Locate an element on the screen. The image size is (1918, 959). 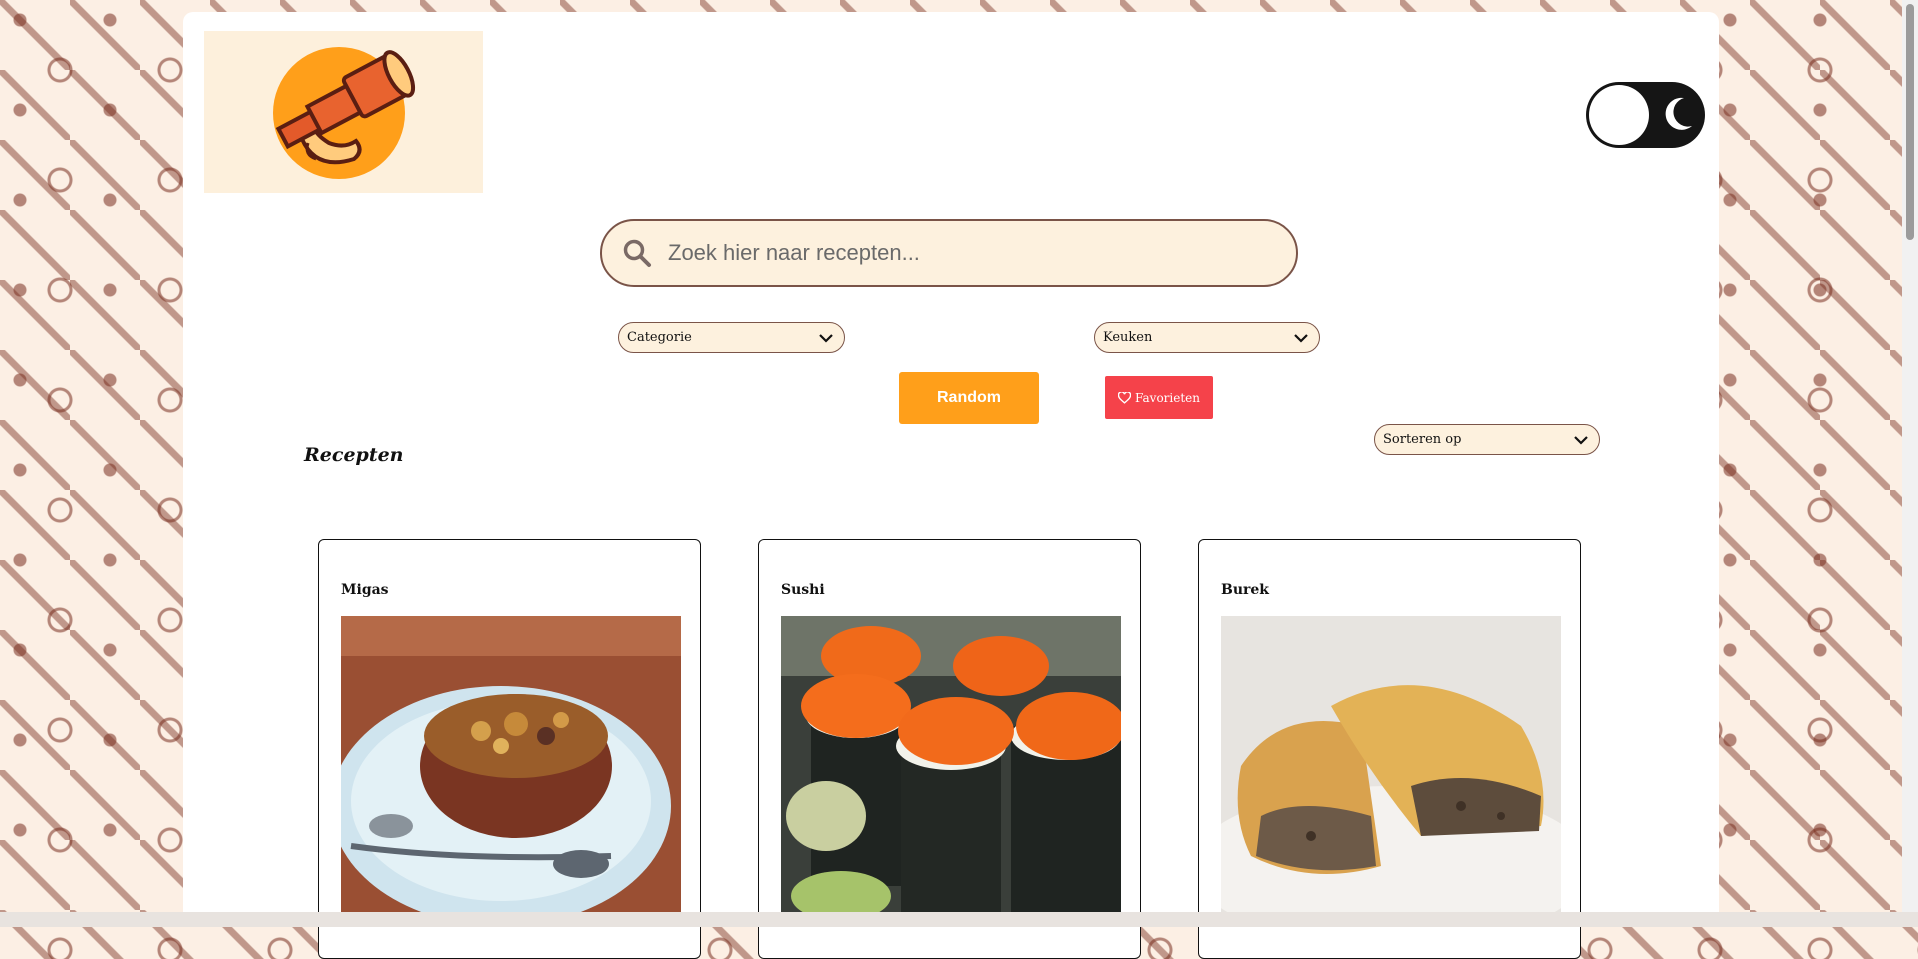
page-scrollbar is located at coordinates (1910, 456).